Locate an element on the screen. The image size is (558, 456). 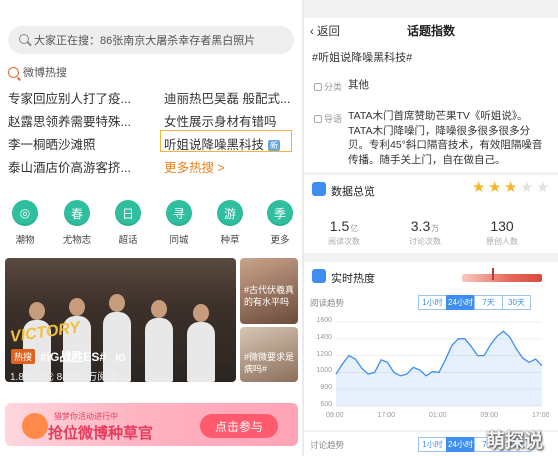
tab-30d: 30天 is located at coordinates (516, 302).